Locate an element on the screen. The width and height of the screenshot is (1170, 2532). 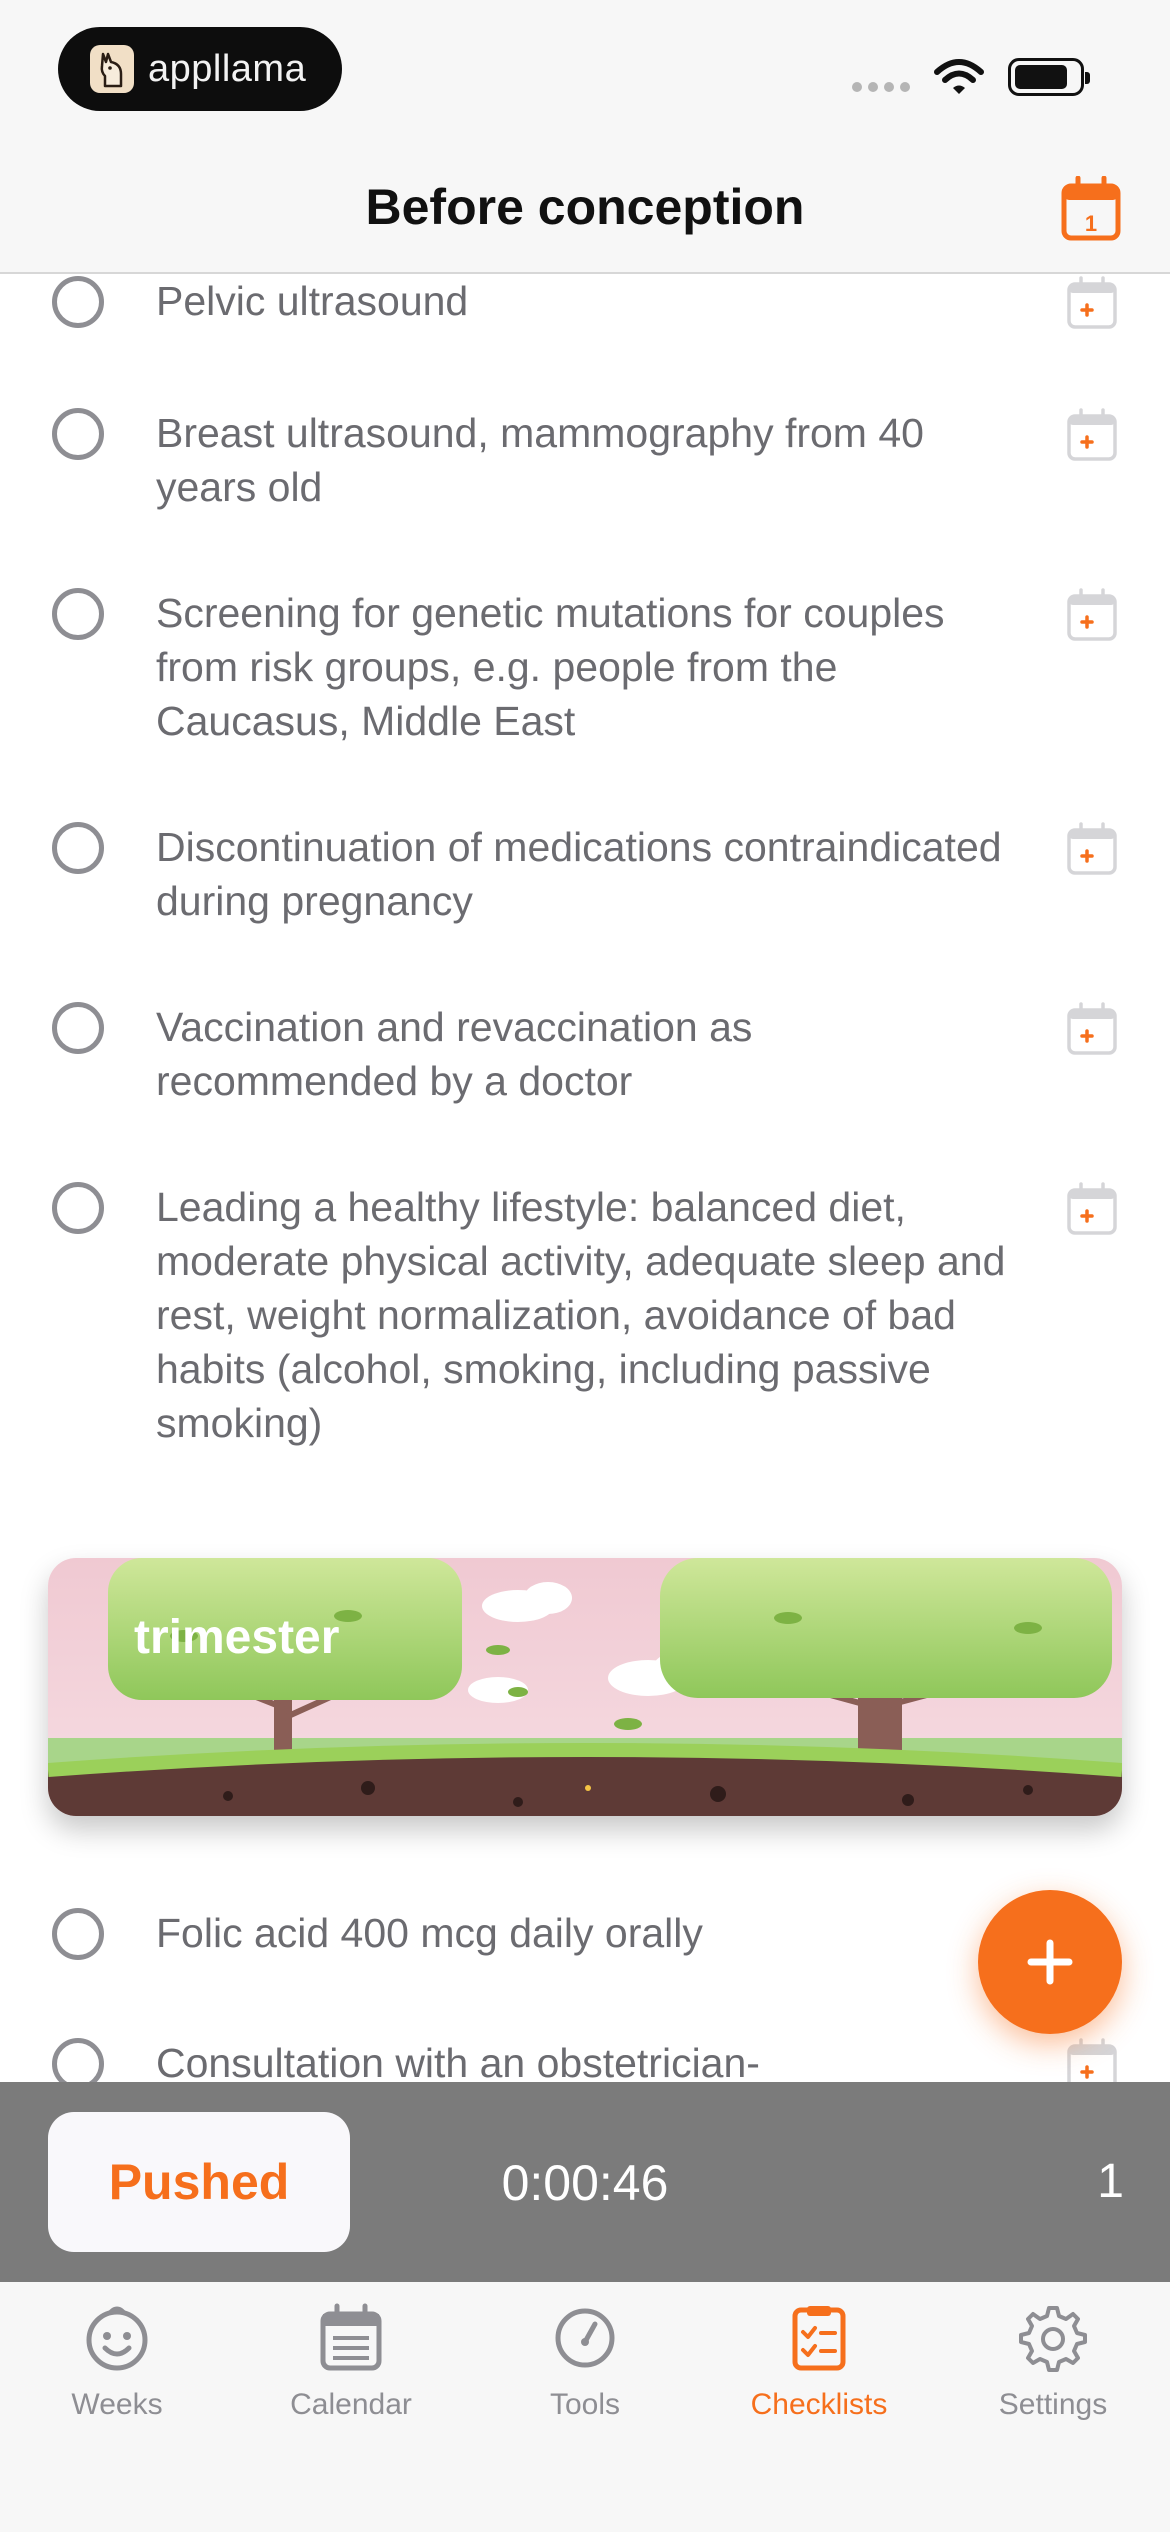
brand-badge: appllama is located at coordinates (200, 69).